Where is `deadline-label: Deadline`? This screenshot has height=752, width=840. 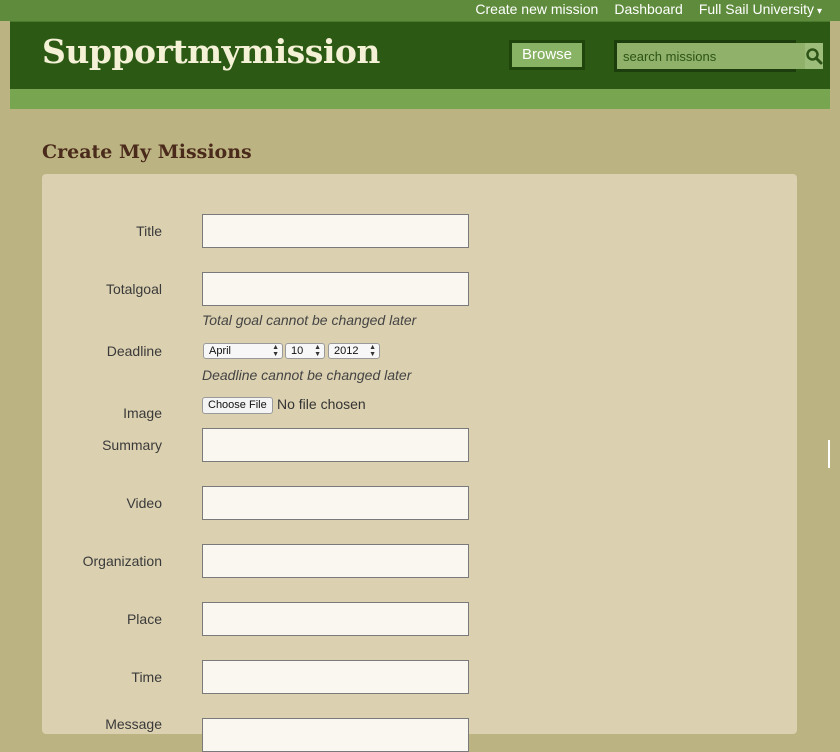
deadline-label: Deadline is located at coordinates (134, 351).